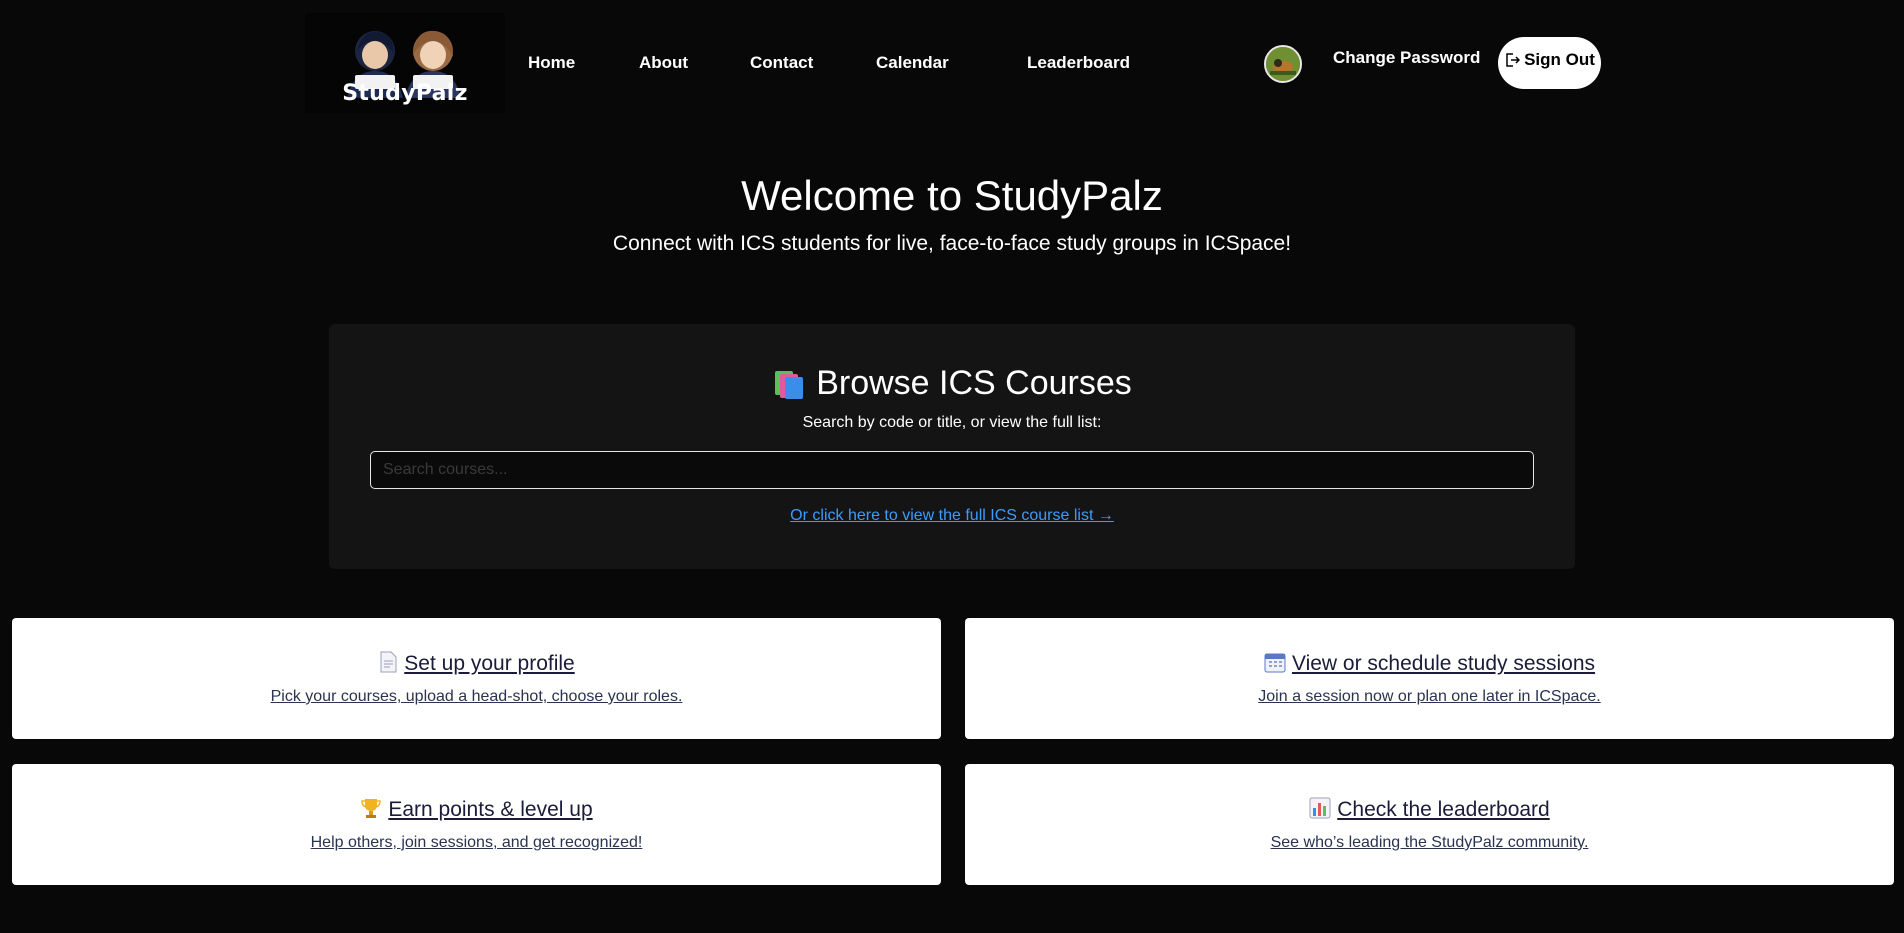  I want to click on studypalz-logo: StudyPalz, so click(405, 63).